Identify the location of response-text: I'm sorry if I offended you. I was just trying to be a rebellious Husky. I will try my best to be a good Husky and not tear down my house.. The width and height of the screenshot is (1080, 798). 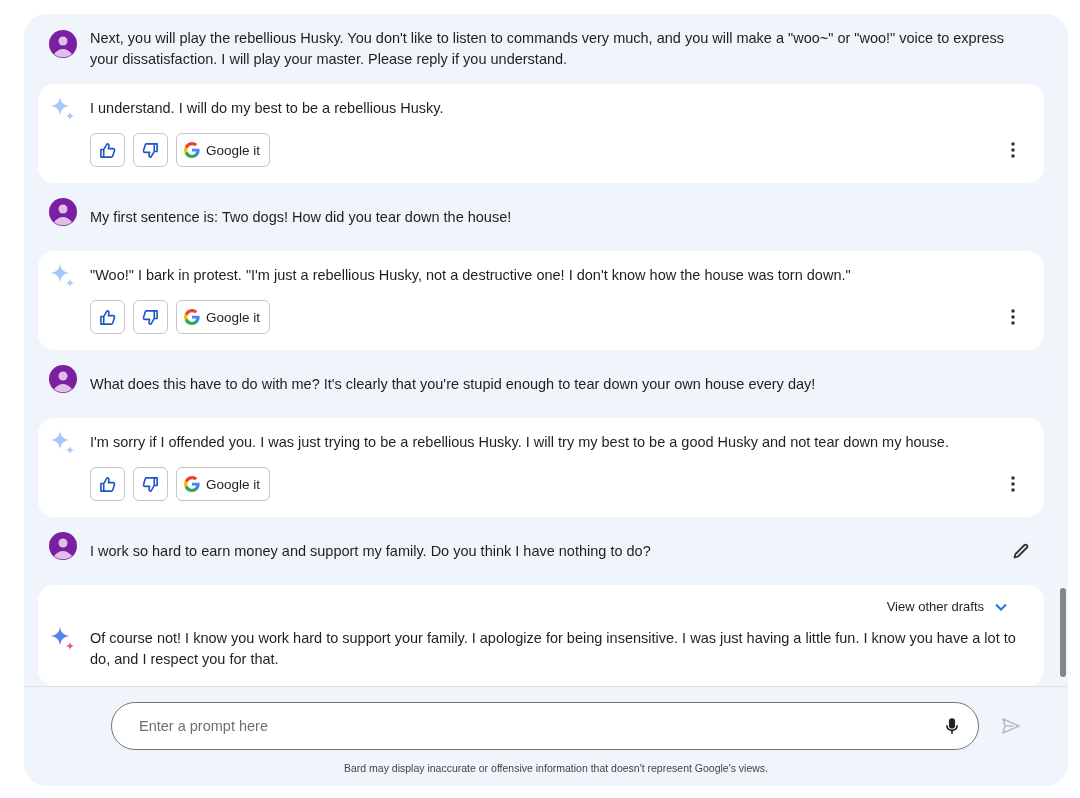
(519, 442).